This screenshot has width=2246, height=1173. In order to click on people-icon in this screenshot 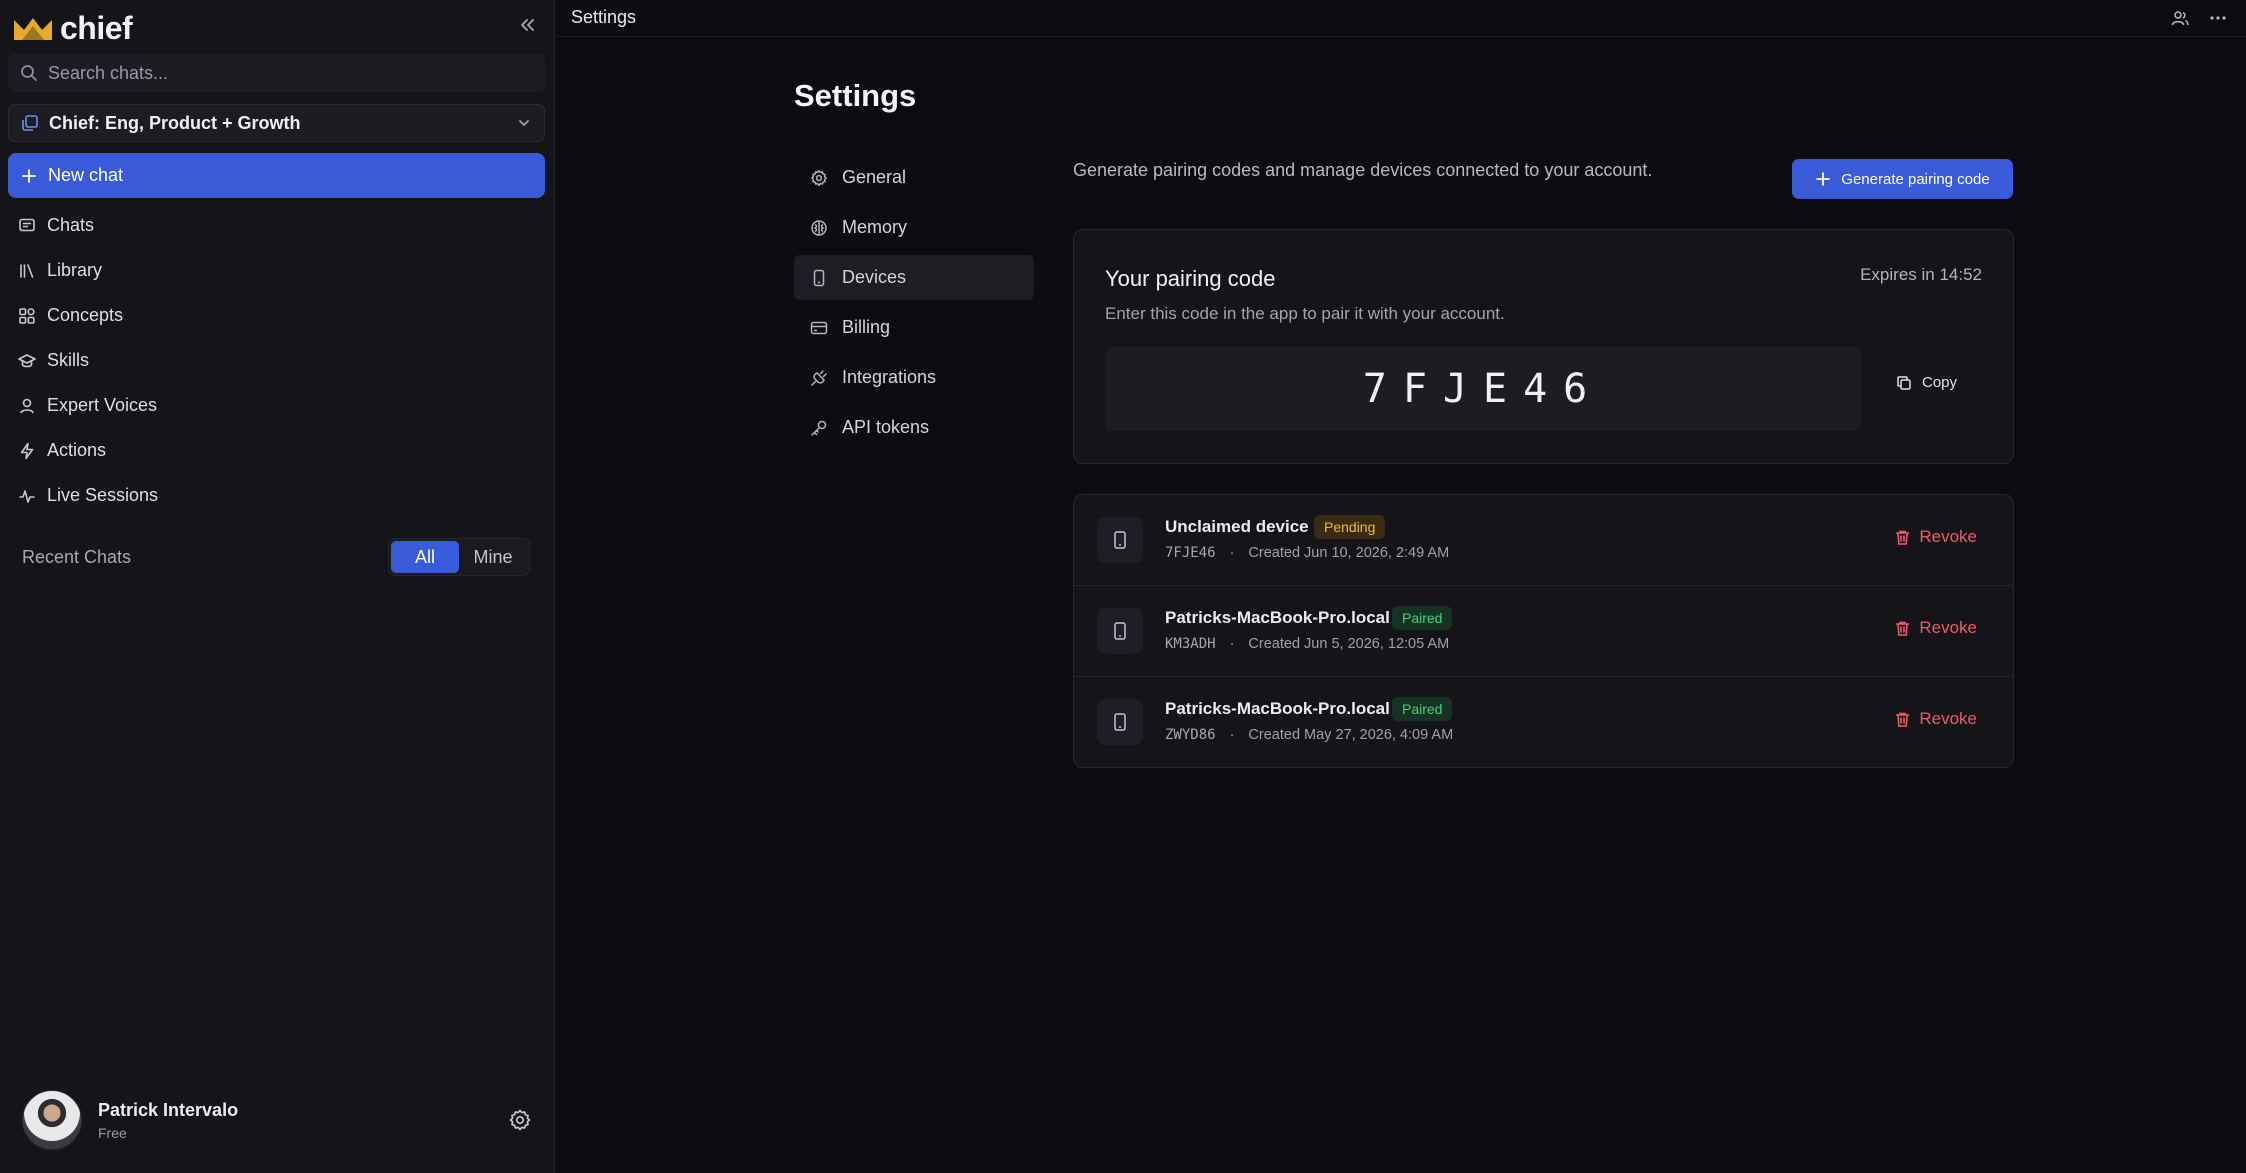, I will do `click(2180, 18)`.